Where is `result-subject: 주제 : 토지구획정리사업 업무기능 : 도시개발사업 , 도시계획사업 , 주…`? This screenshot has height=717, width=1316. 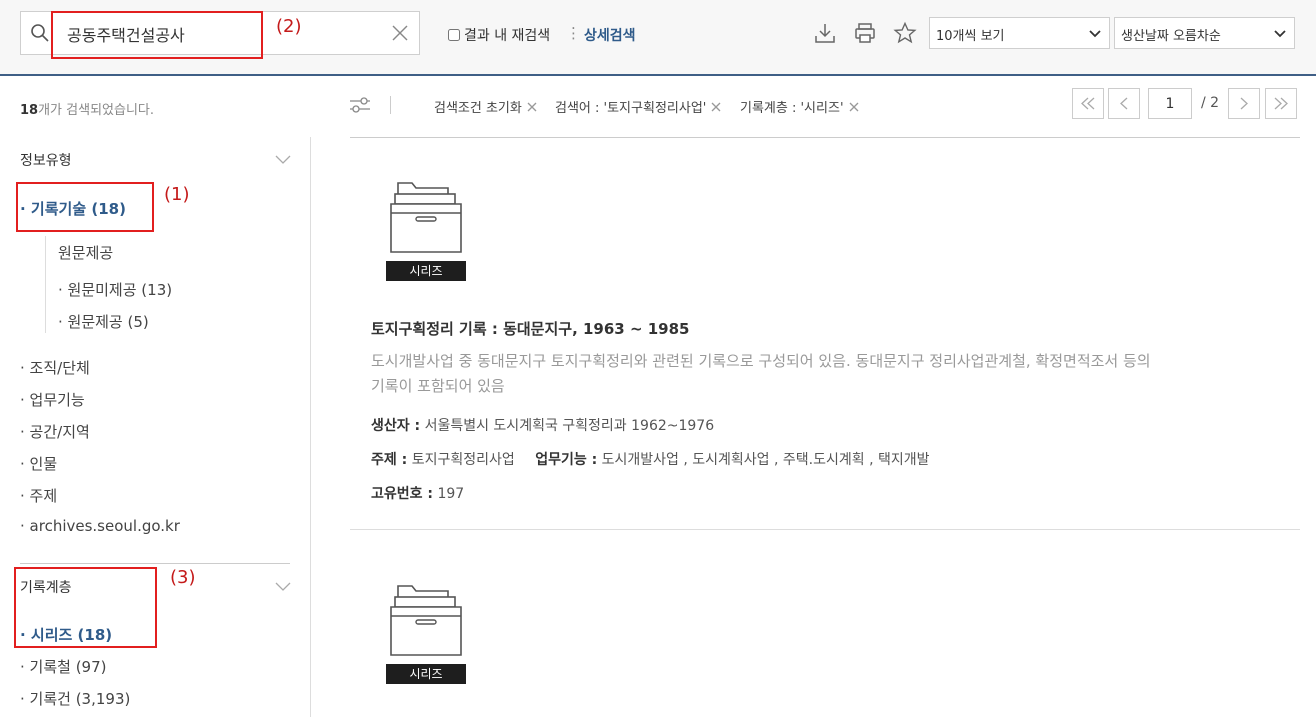 result-subject: 주제 : 토지구획정리사업 업무기능 : 도시개발사업 , 도시계획사업 , 주… is located at coordinates (650, 459).